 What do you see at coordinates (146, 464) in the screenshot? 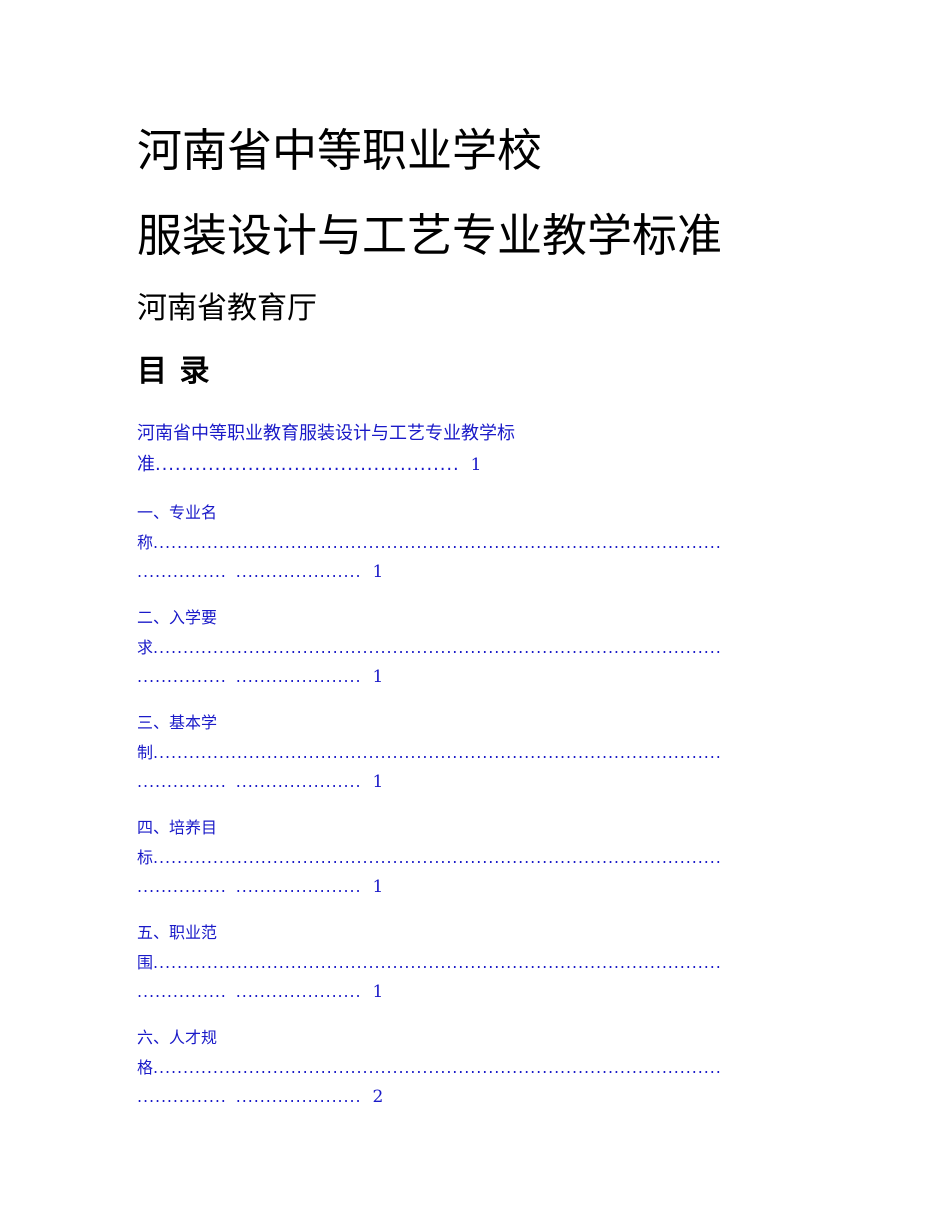
I see `toc-entry-label-line-2: 准` at bounding box center [146, 464].